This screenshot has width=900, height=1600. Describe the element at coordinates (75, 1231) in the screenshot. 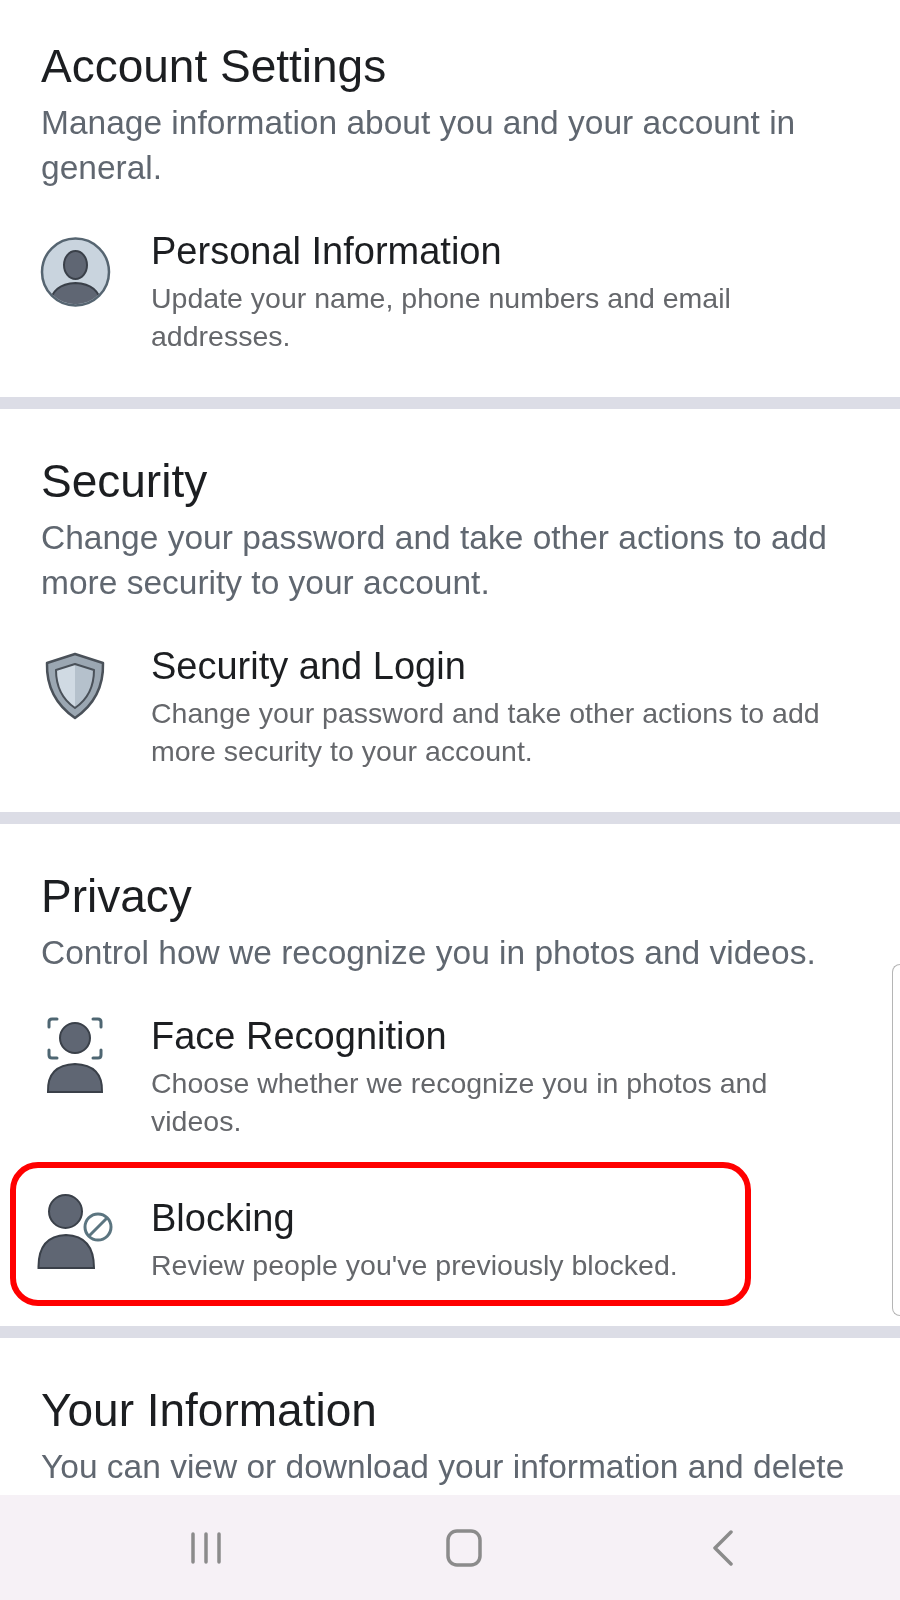

I see `person-blocked-icon` at that location.